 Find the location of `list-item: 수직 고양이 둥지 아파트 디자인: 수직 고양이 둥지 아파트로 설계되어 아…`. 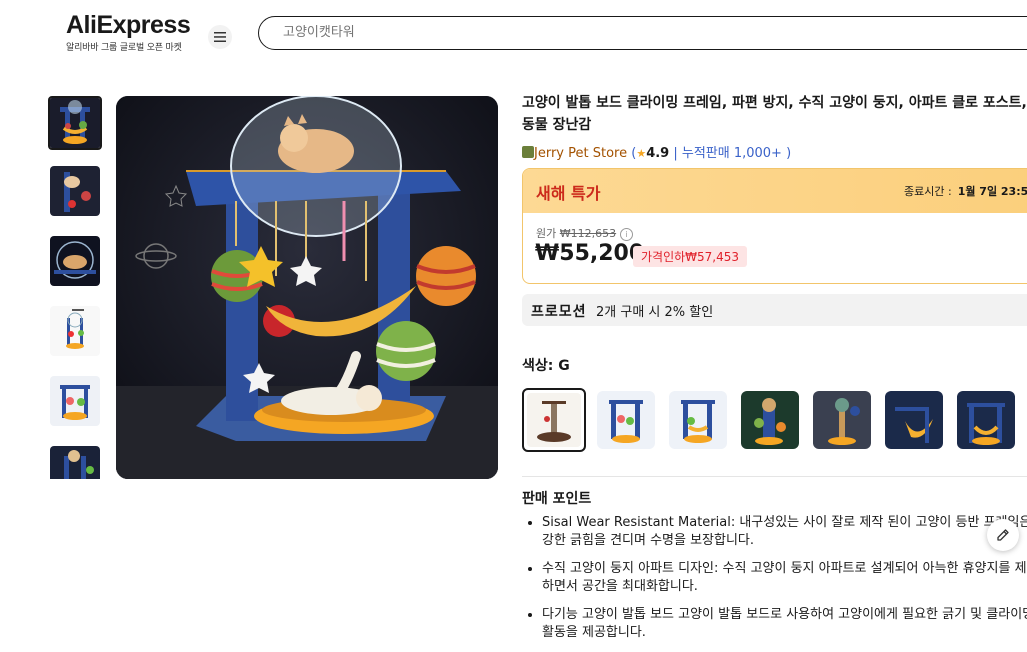

list-item: 수직 고양이 둥지 아파트 디자인: 수직 고양이 둥지 아파트로 설계되어 아… is located at coordinates (784, 578).